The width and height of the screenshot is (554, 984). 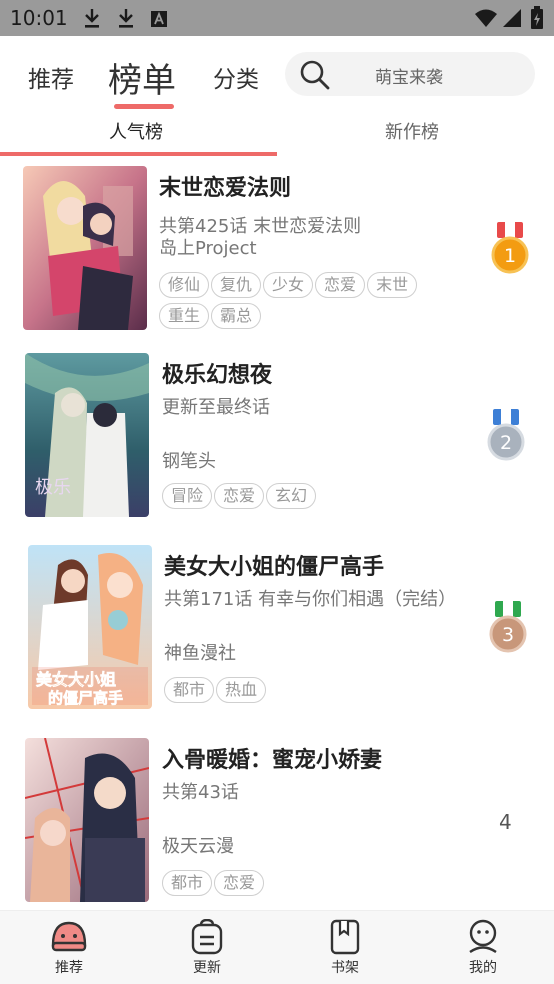 I want to click on tag: 重生, so click(x=184, y=316).